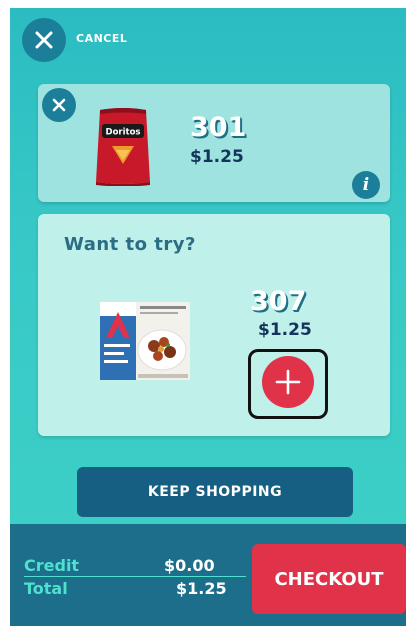 The image size is (406, 626). What do you see at coordinates (52, 565) in the screenshot?
I see `credit-label: Credit` at bounding box center [52, 565].